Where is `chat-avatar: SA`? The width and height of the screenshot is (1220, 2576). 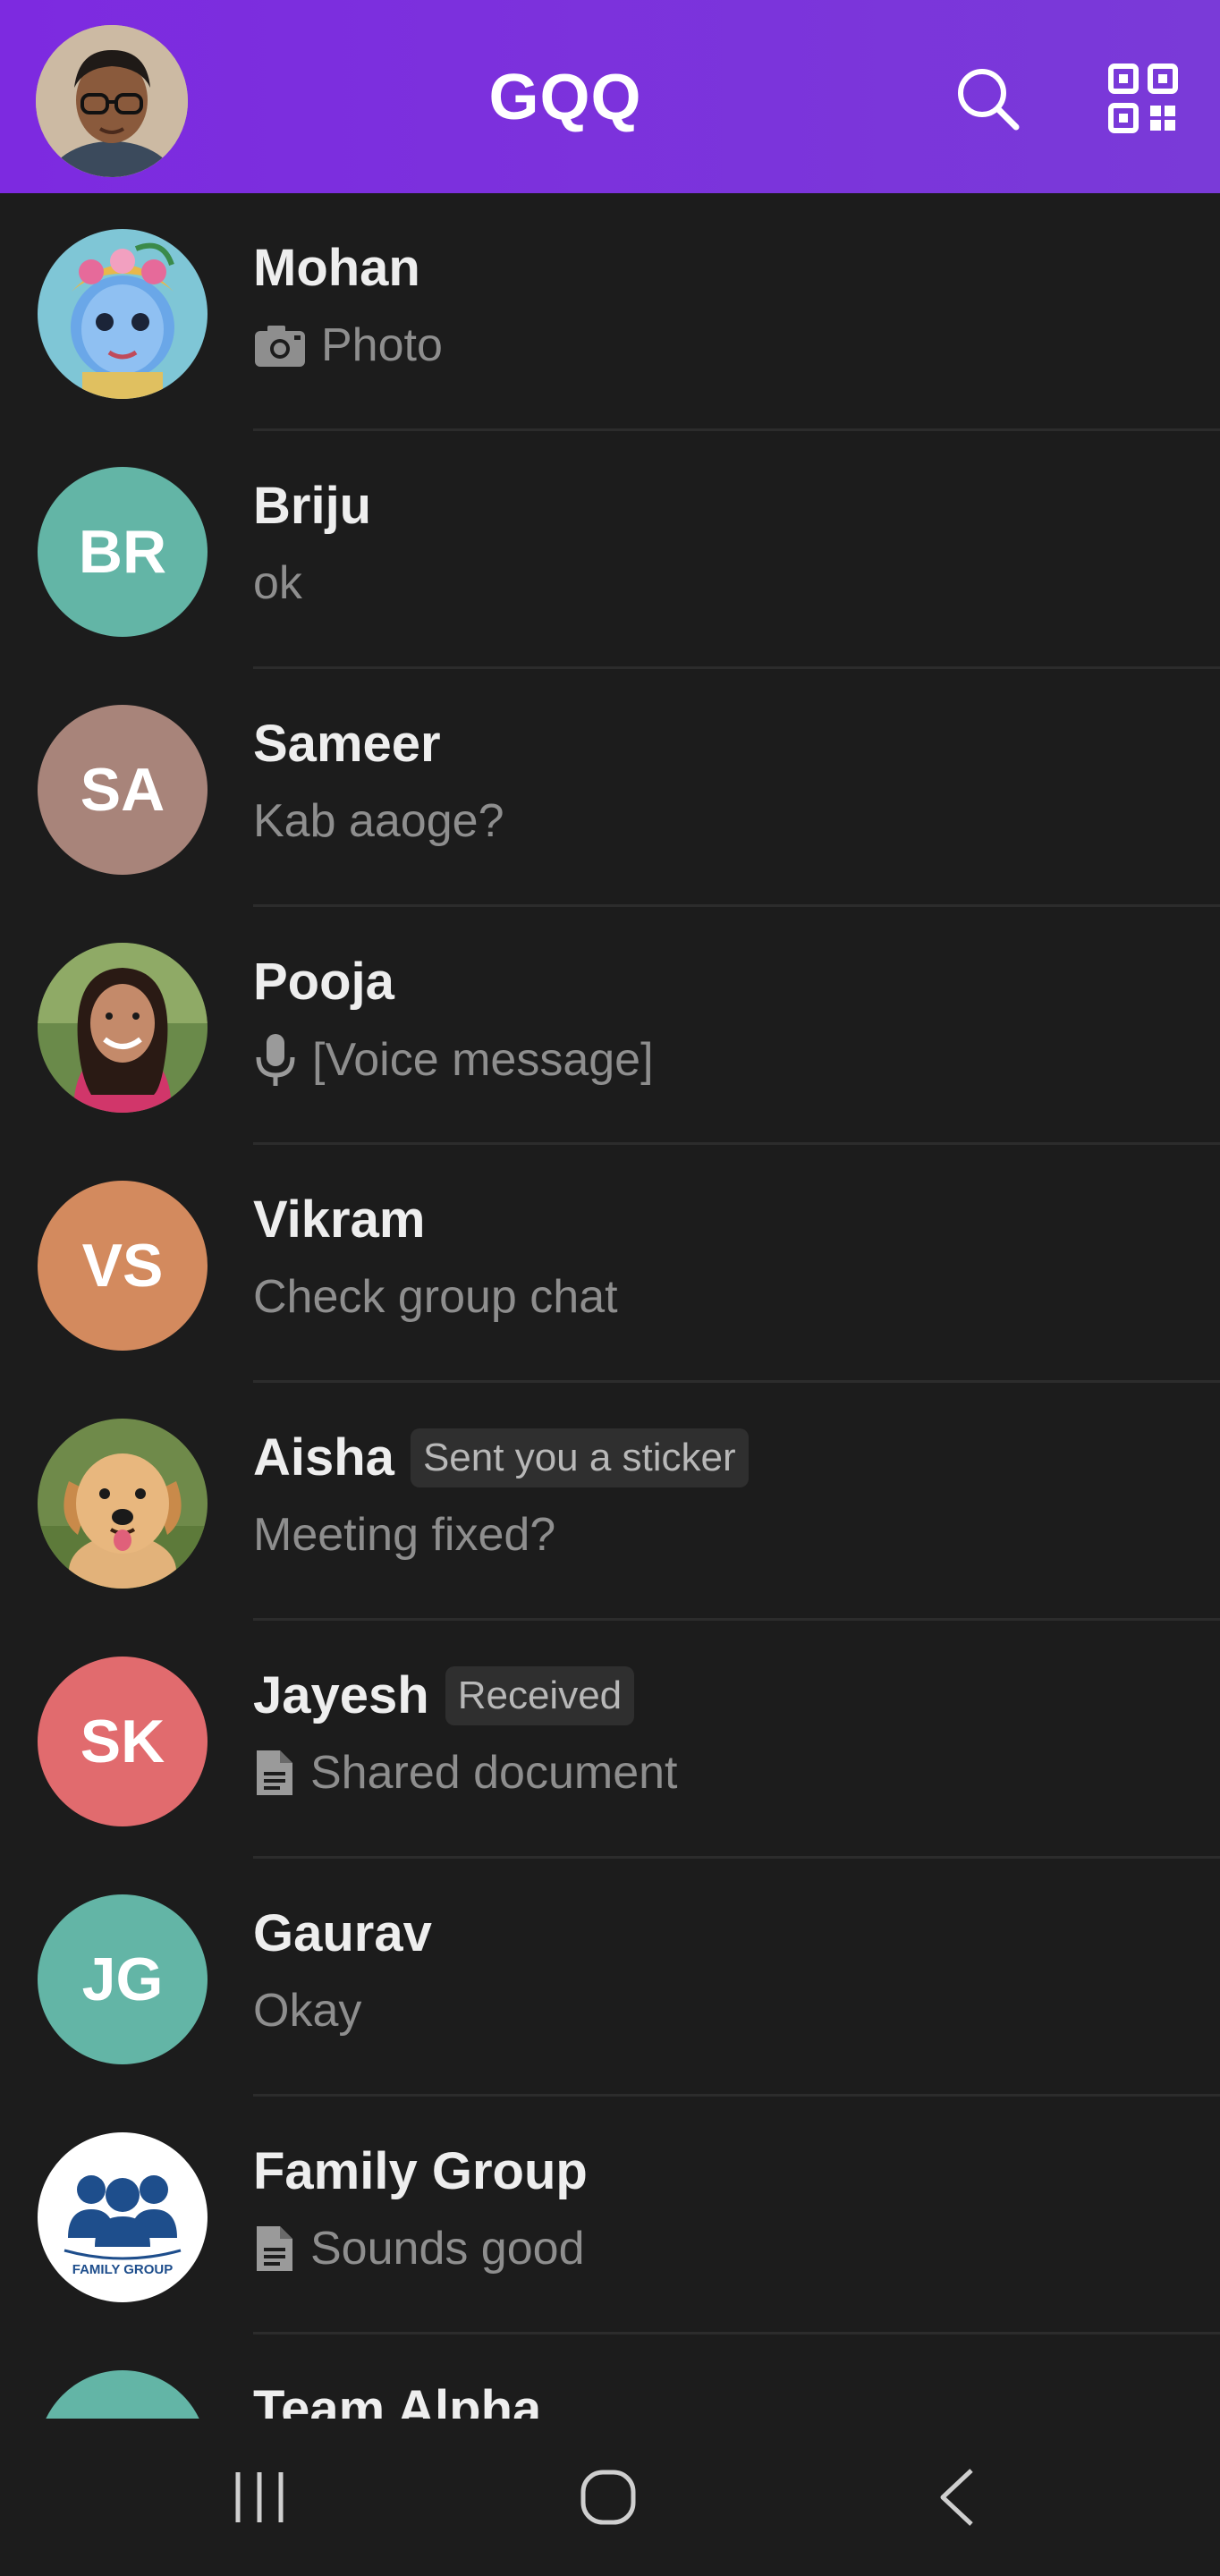 chat-avatar: SA is located at coordinates (123, 790).